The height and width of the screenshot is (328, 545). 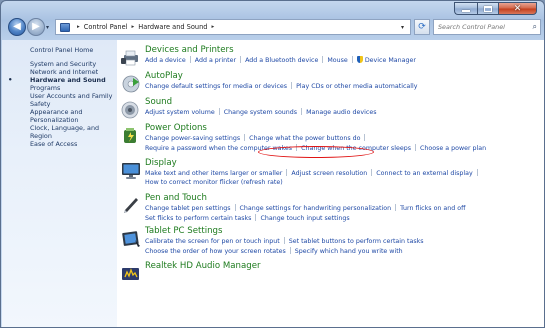 What do you see at coordinates (59, 64) in the screenshot?
I see `sidebar-item-system-and-security: System and Security` at bounding box center [59, 64].